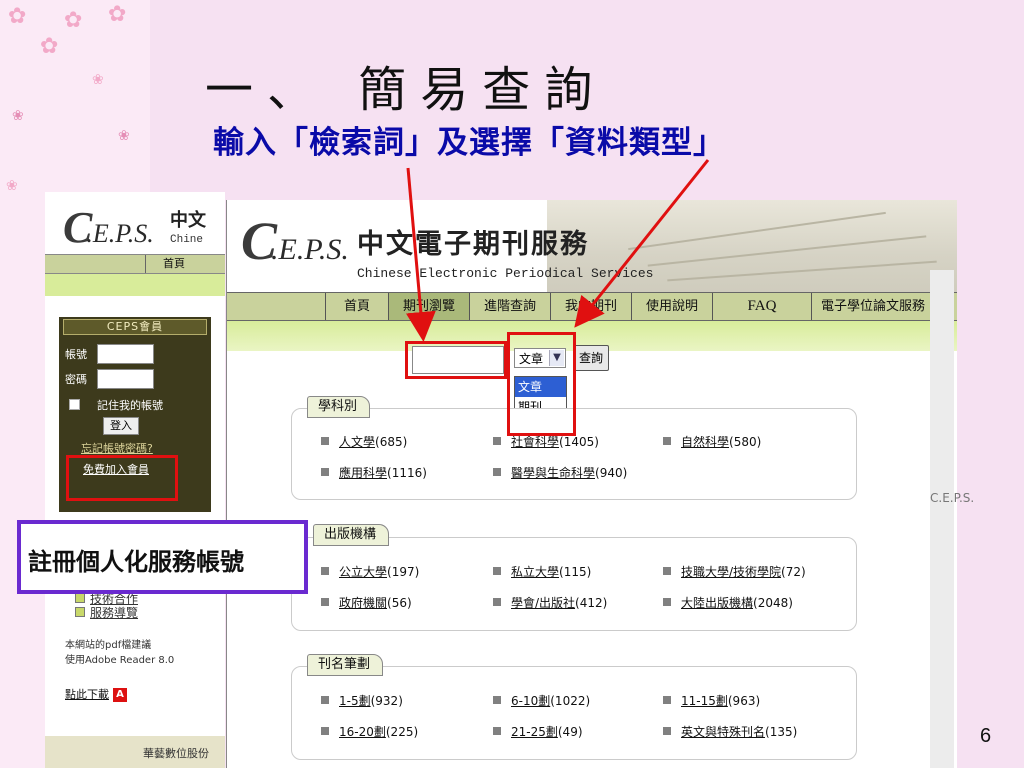 Image resolution: width=1024 pixels, height=768 pixels. Describe the element at coordinates (557, 250) in the screenshot. I see `annotation-arrows` at that location.